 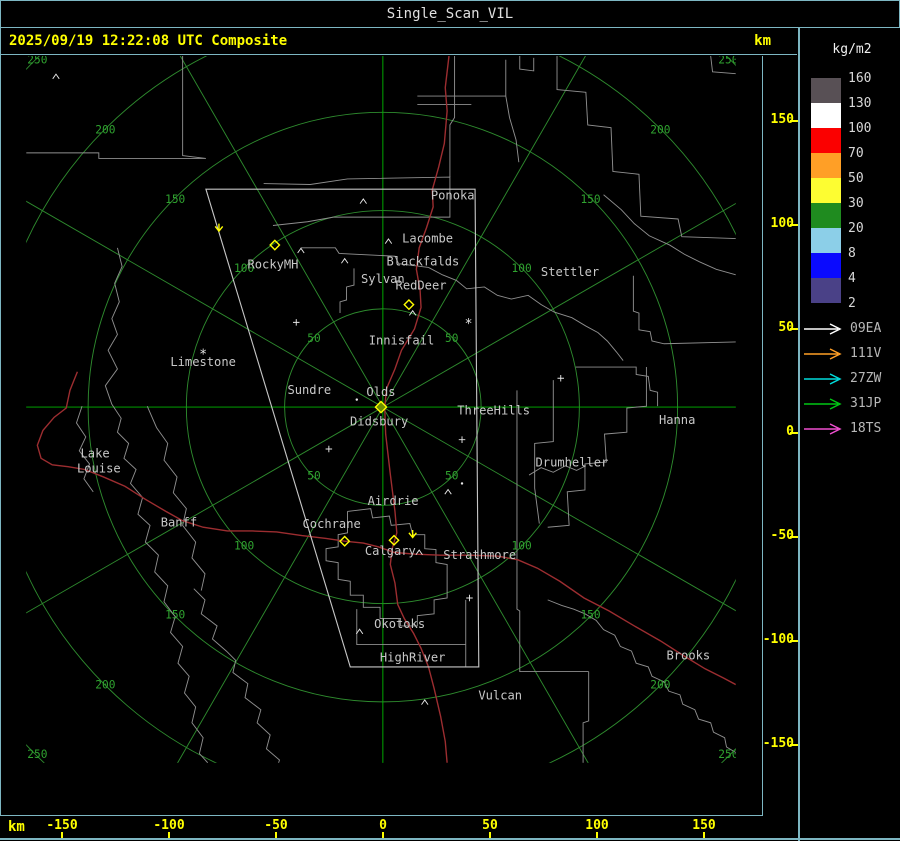 I want to click on azimuth-spoke-120deg, so click(x=280, y=584).